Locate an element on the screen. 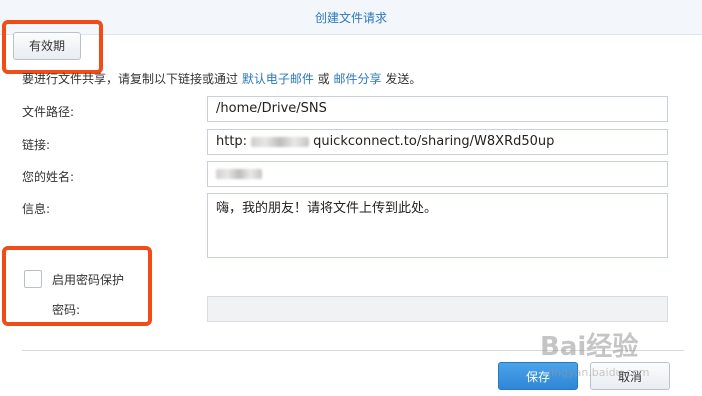  path-field: /home/Drive/SNS is located at coordinates (437, 109).